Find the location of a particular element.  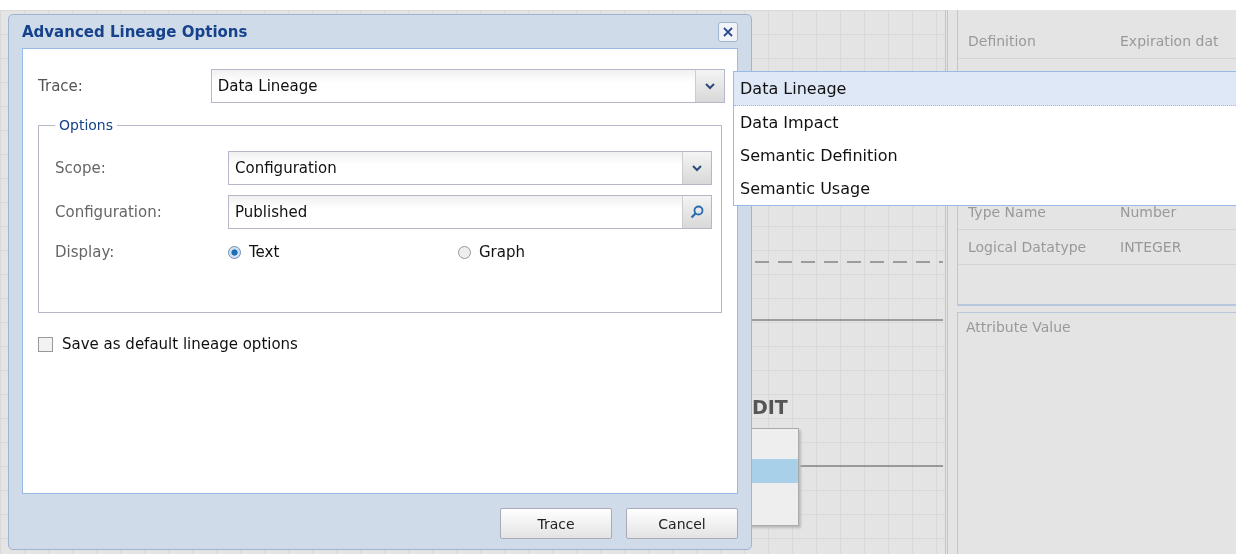

attribute-header: Attribute Value is located at coordinates (1018, 327).